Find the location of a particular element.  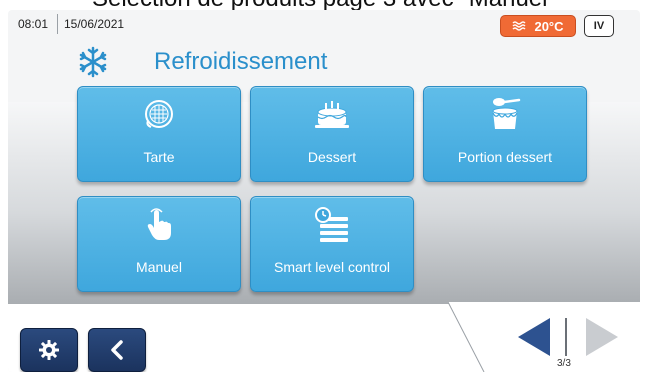

page-title: Refroidissement is located at coordinates (241, 61).